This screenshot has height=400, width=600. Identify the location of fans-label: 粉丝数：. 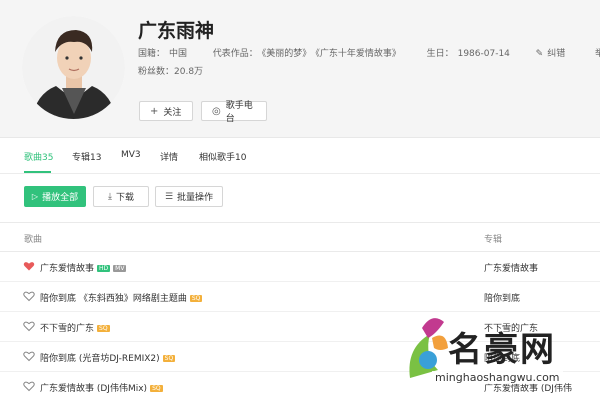
(156, 72).